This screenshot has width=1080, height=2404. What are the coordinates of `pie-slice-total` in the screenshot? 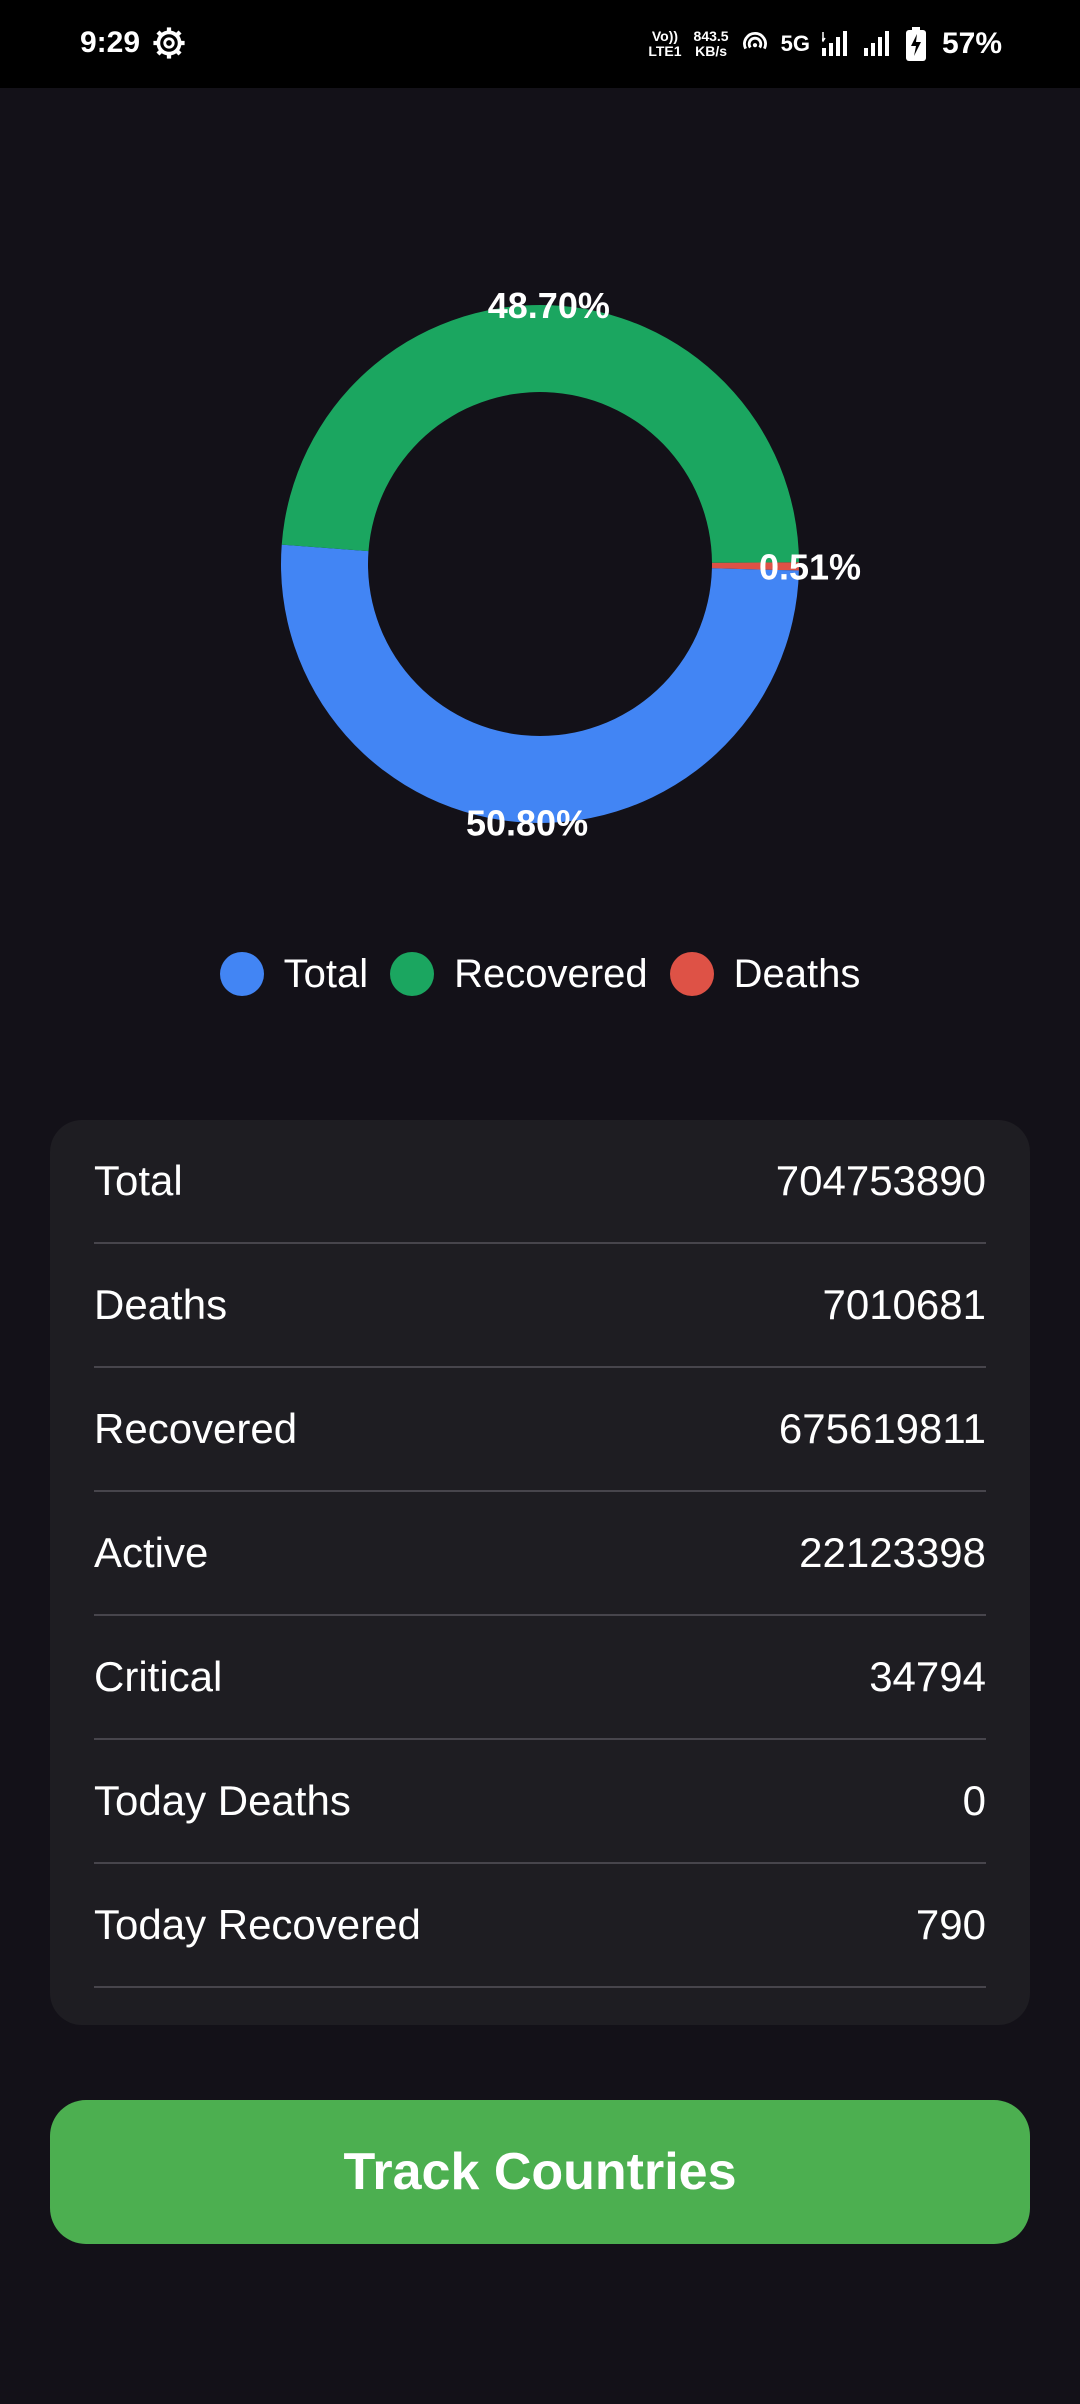 It's located at (540, 683).